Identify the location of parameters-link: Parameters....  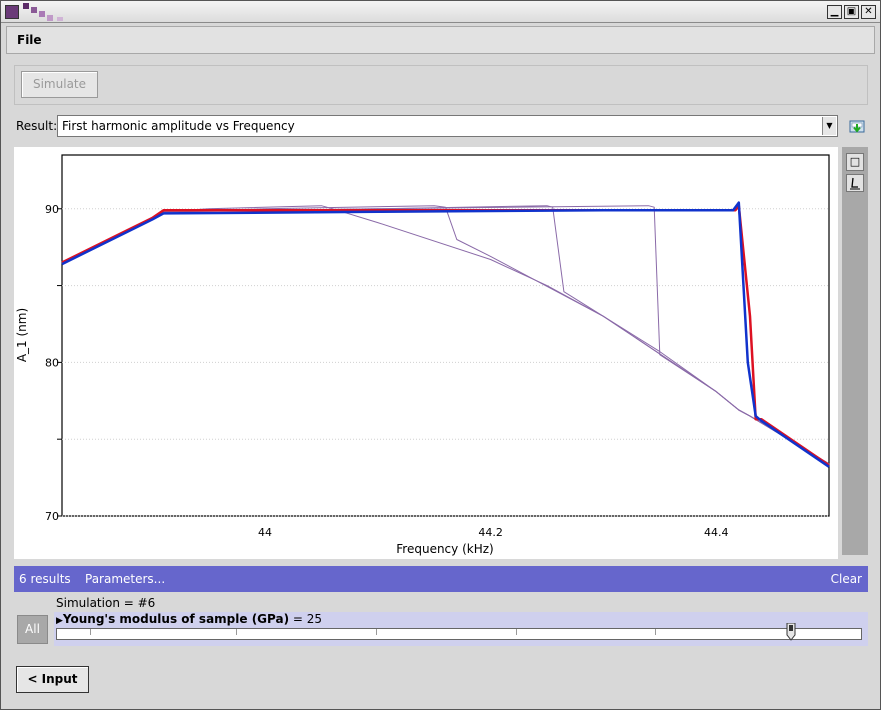
(125, 579).